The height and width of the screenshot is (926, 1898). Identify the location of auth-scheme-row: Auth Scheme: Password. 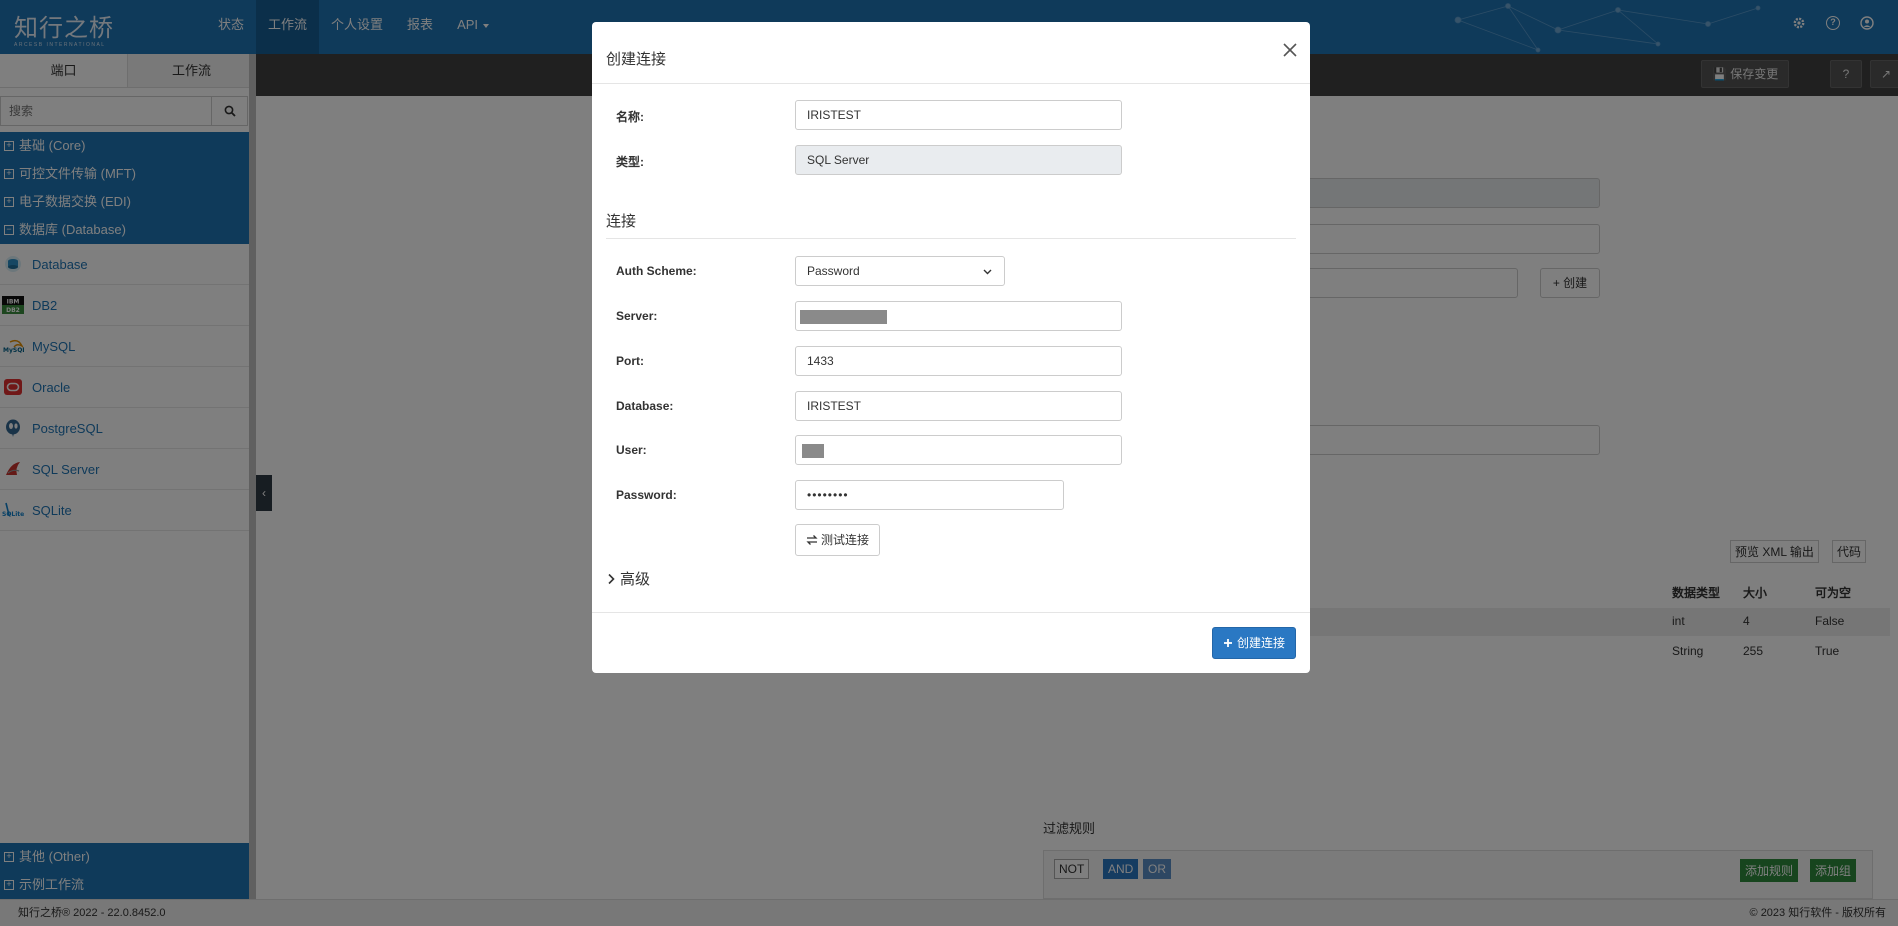
(951, 272).